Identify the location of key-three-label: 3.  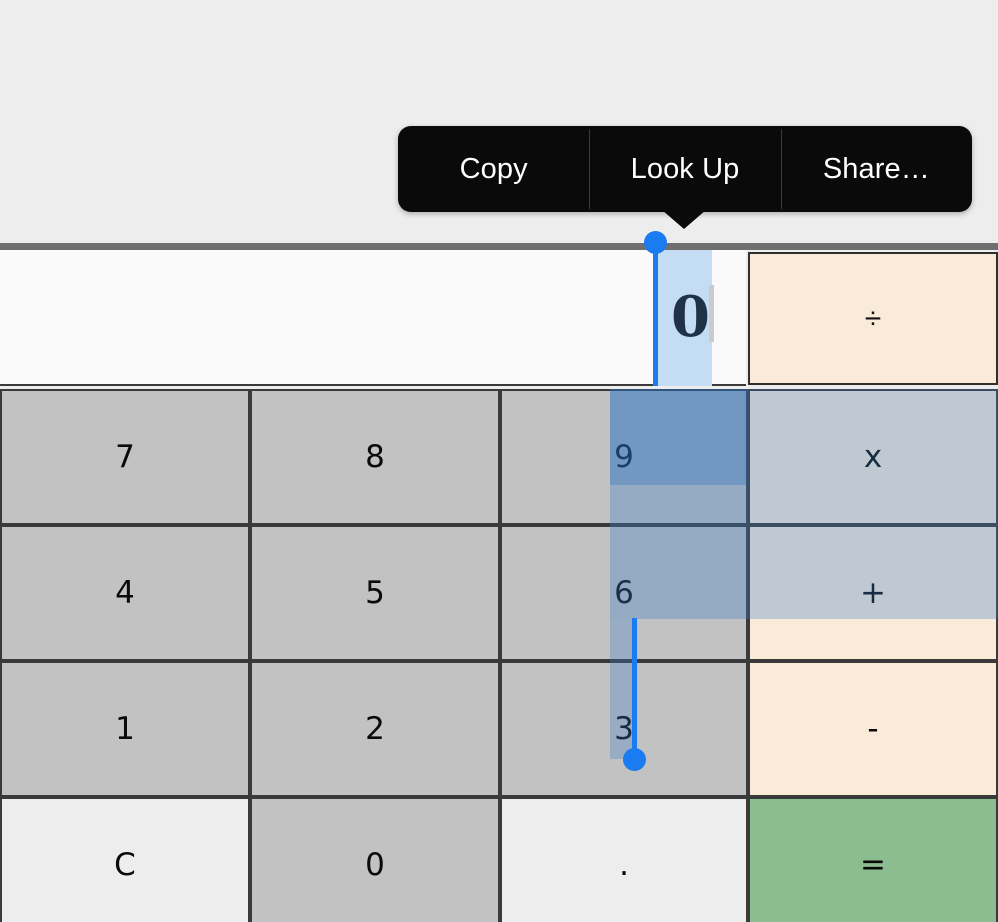
(624, 728).